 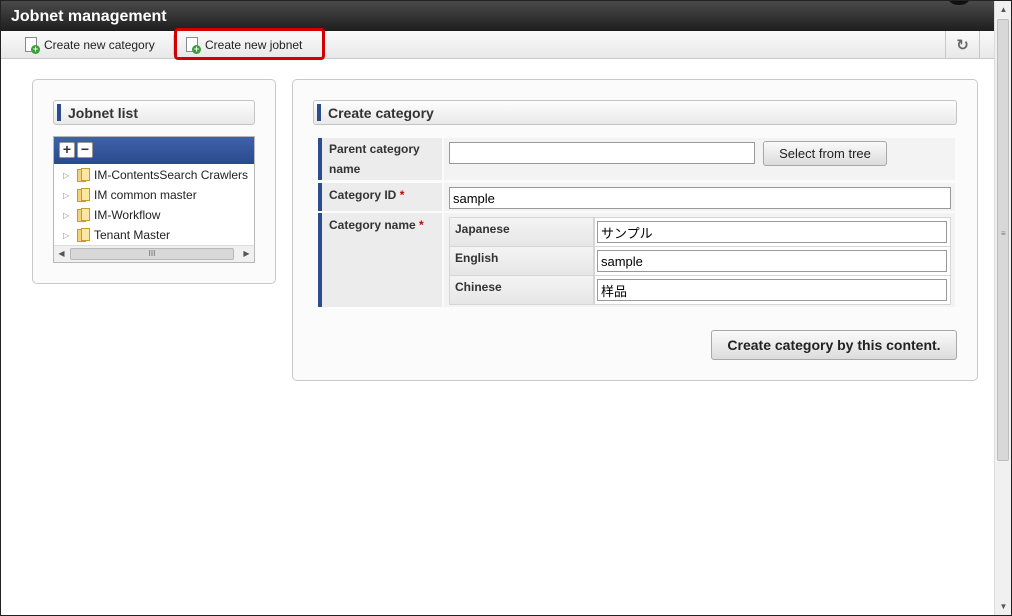 I want to click on create-new-category-label: Create new category, so click(x=99, y=45).